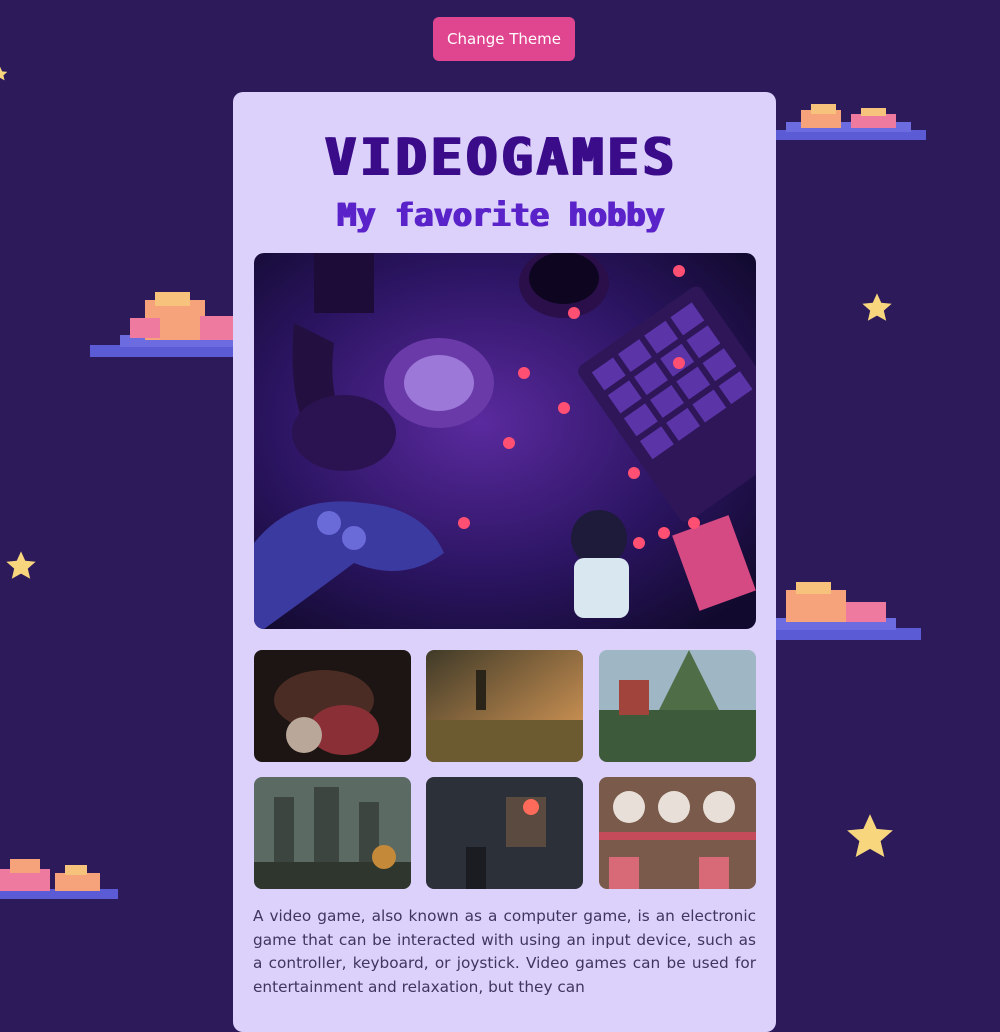 Image resolution: width=1000 pixels, height=1032 pixels. What do you see at coordinates (504, 39) in the screenshot?
I see `change-theme-button: Change Theme` at bounding box center [504, 39].